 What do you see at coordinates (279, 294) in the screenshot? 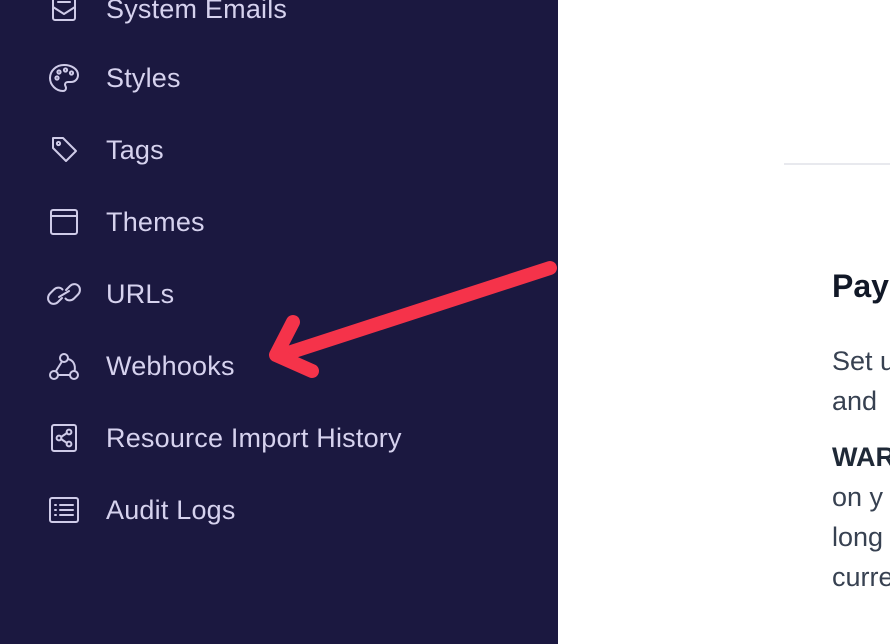
I see `sidebar-item-urls: URLs` at bounding box center [279, 294].